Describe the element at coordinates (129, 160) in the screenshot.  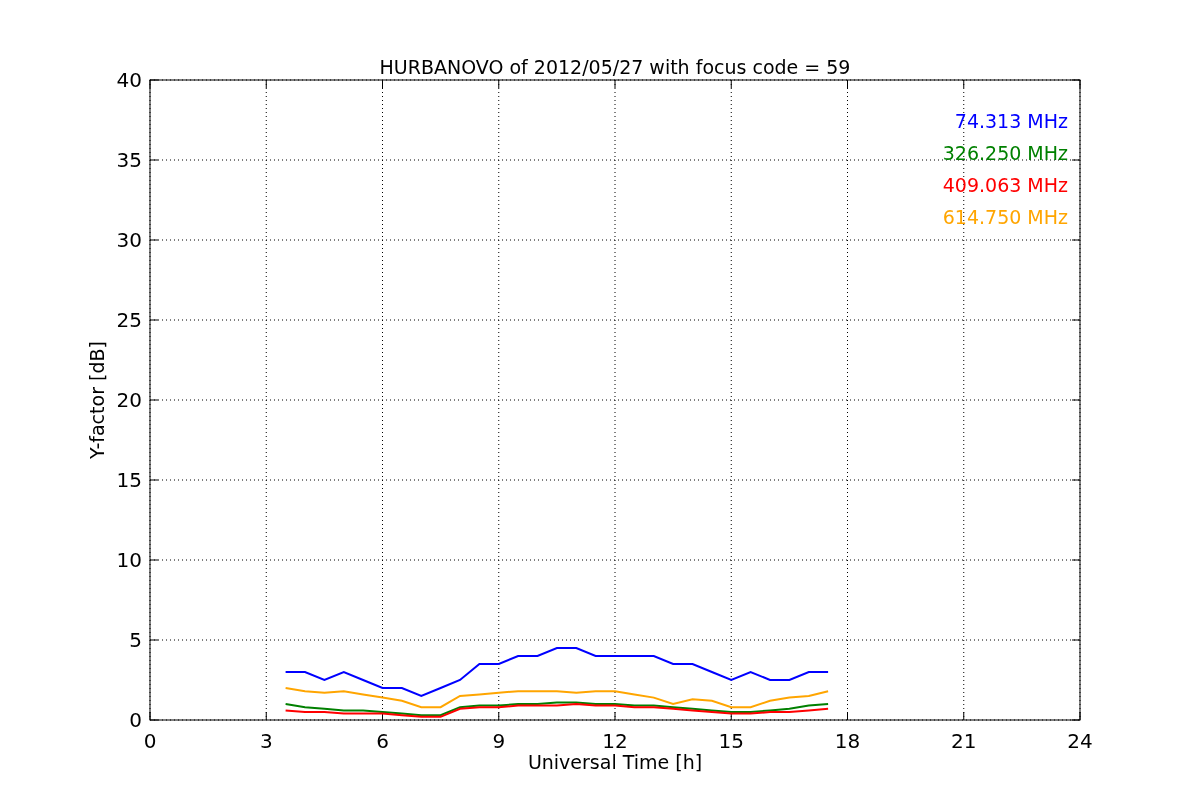
I see `y-tick-label: 35` at that location.